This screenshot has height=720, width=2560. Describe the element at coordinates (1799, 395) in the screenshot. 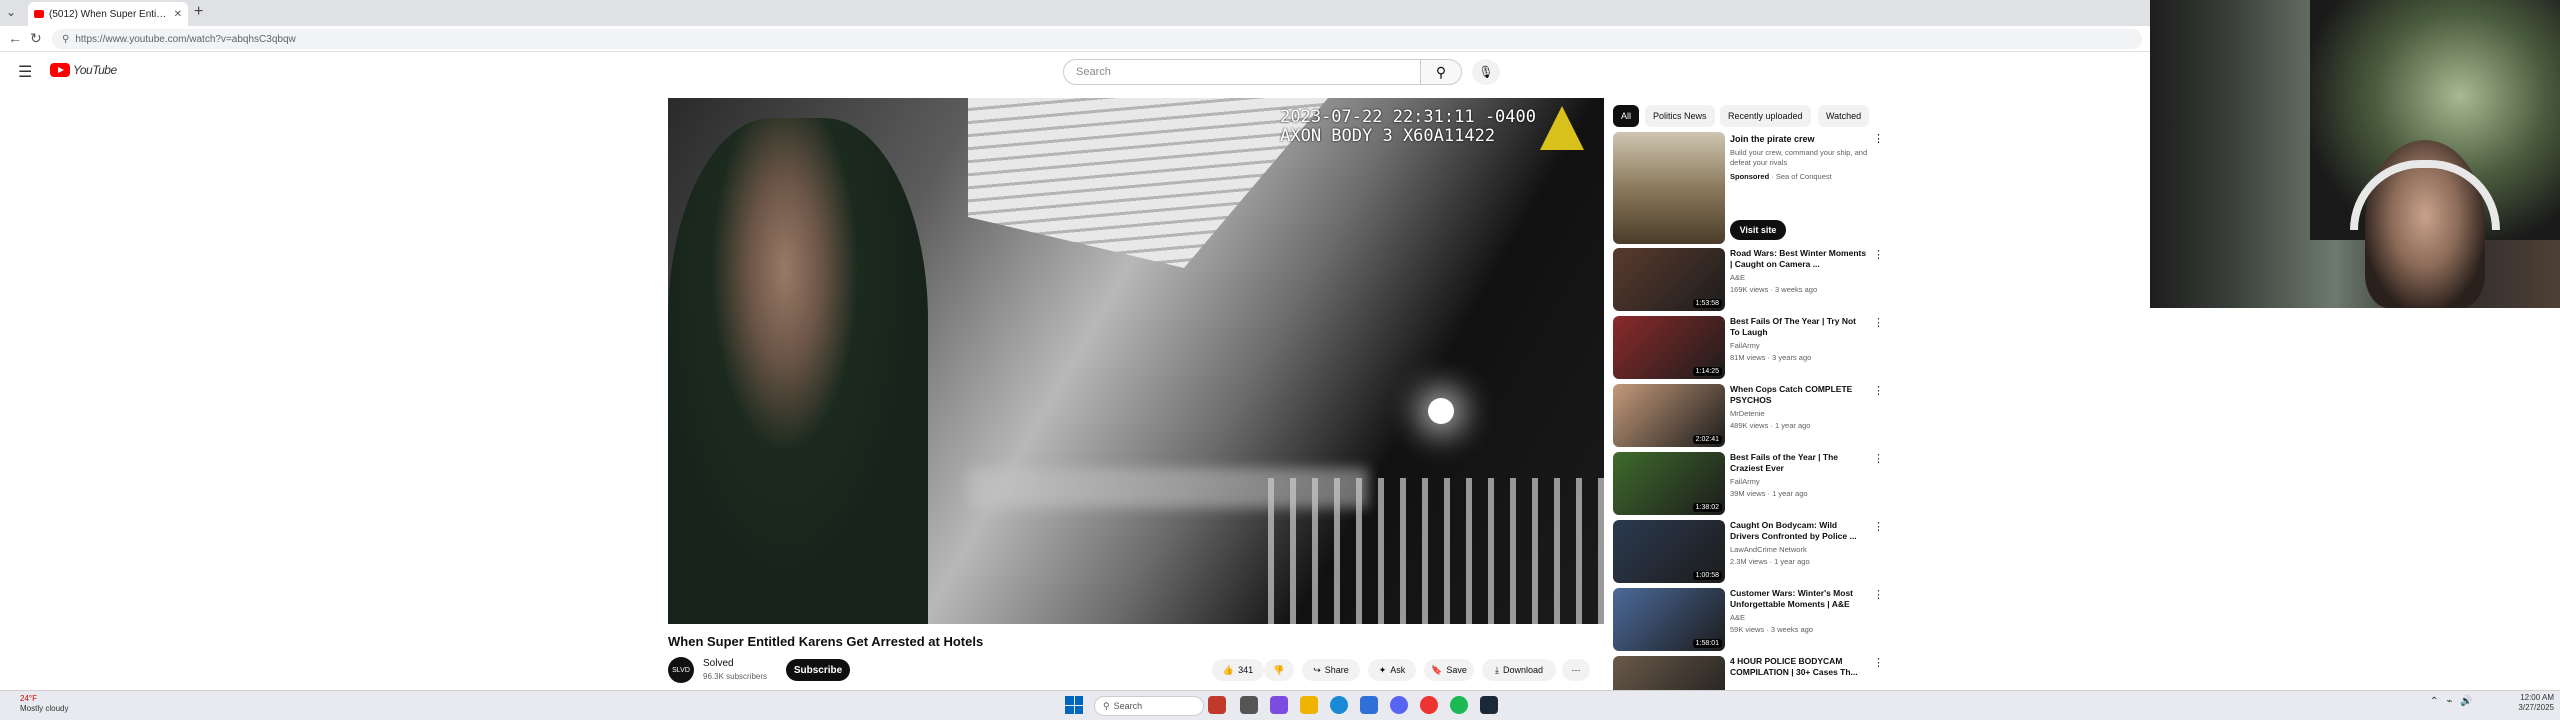

I see `recommended-video-title: When Cops Catch COMPLETE PSYCHOS` at that location.